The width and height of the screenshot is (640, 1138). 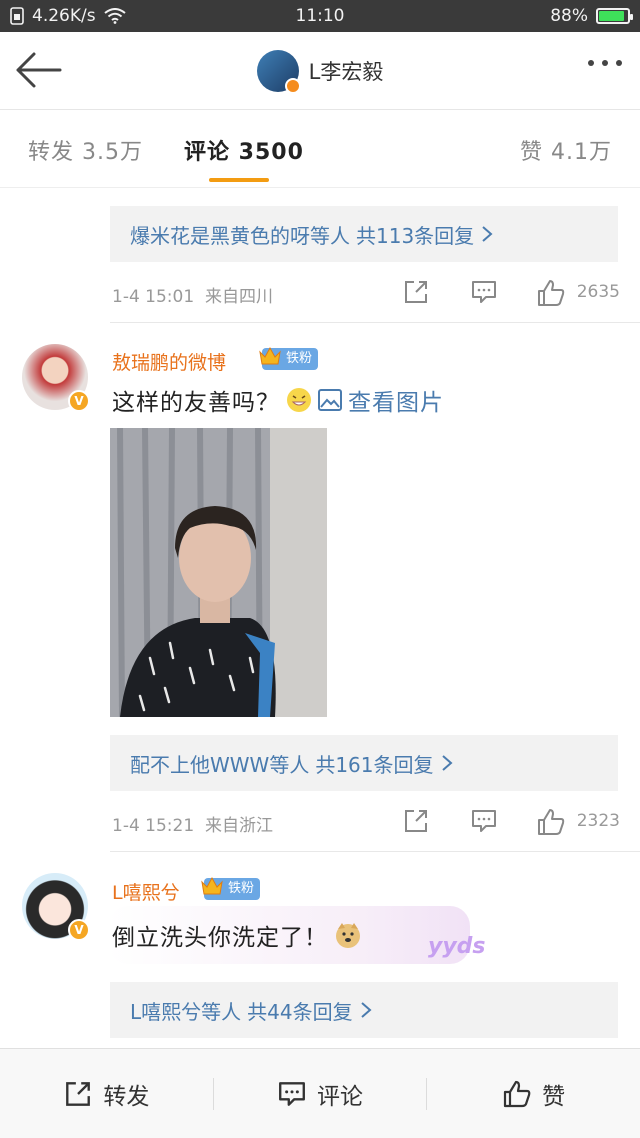 What do you see at coordinates (415, 235) in the screenshot?
I see `reply-count: 共113条回复` at bounding box center [415, 235].